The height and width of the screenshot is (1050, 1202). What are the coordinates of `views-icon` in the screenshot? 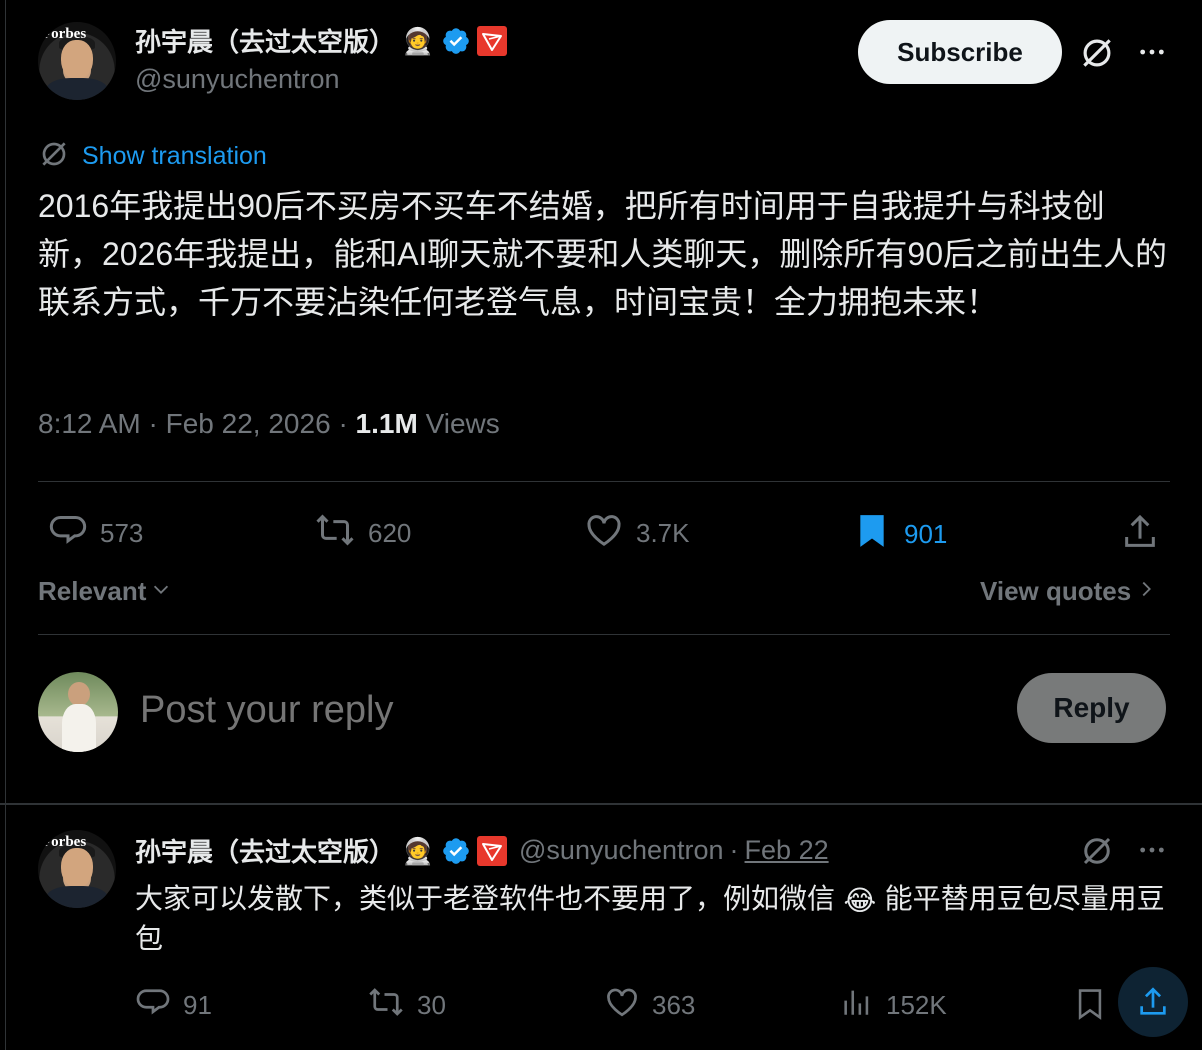 It's located at (857, 1005).